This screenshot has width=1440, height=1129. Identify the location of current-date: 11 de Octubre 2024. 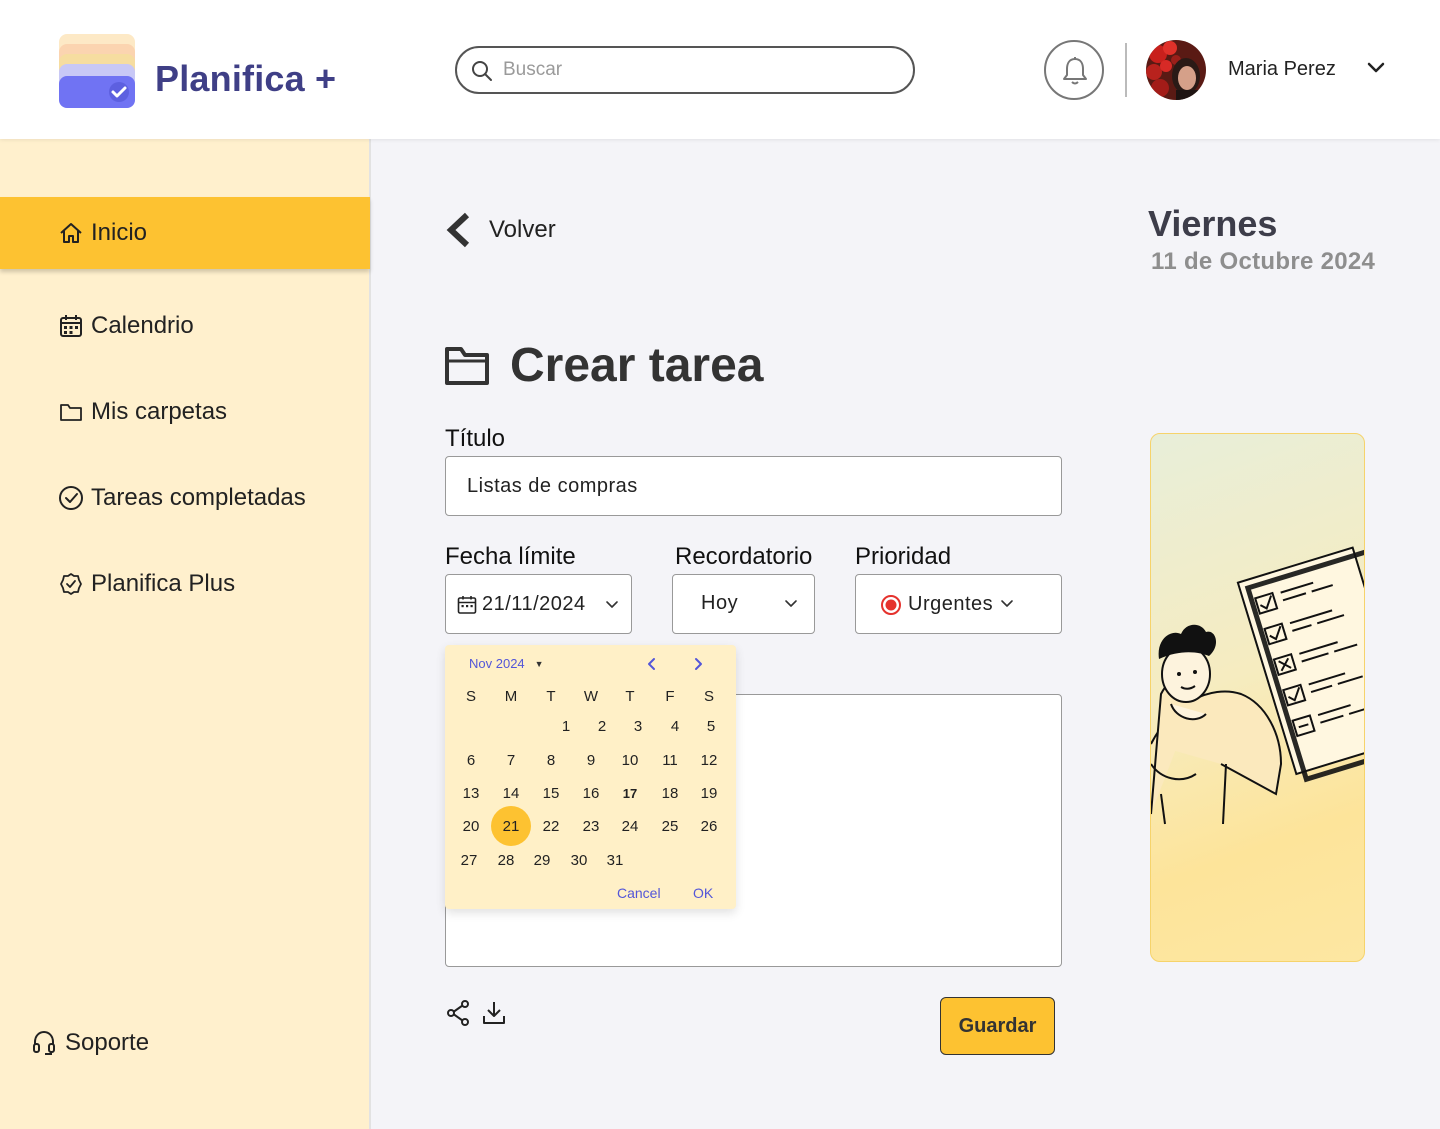
(1263, 261).